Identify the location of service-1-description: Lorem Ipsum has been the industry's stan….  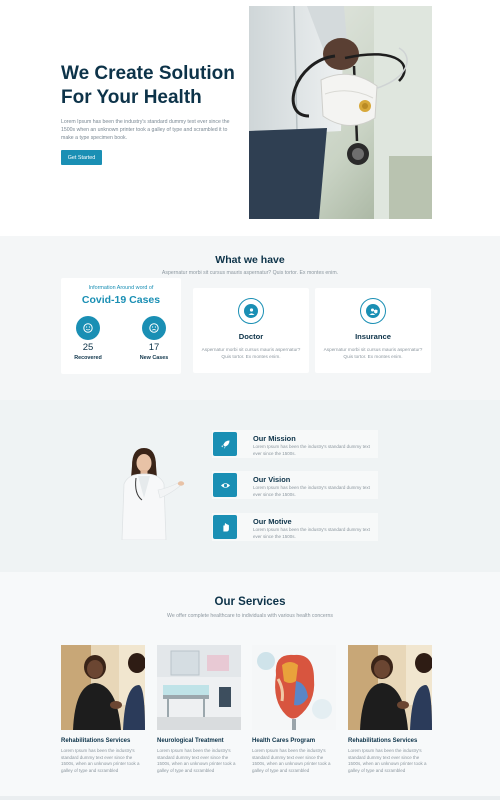
(100, 760).